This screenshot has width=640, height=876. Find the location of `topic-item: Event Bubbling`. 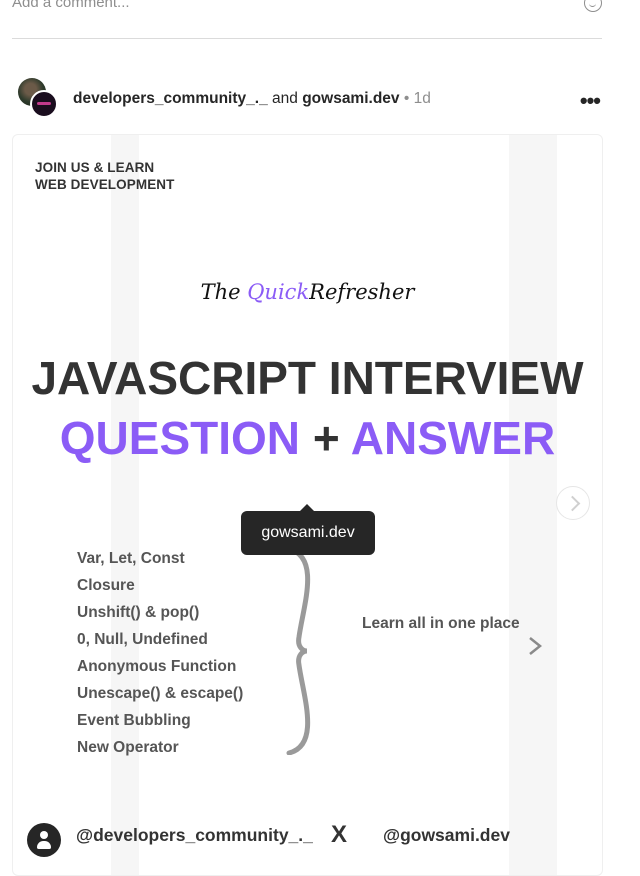

topic-item: Event Bubbling is located at coordinates (134, 720).